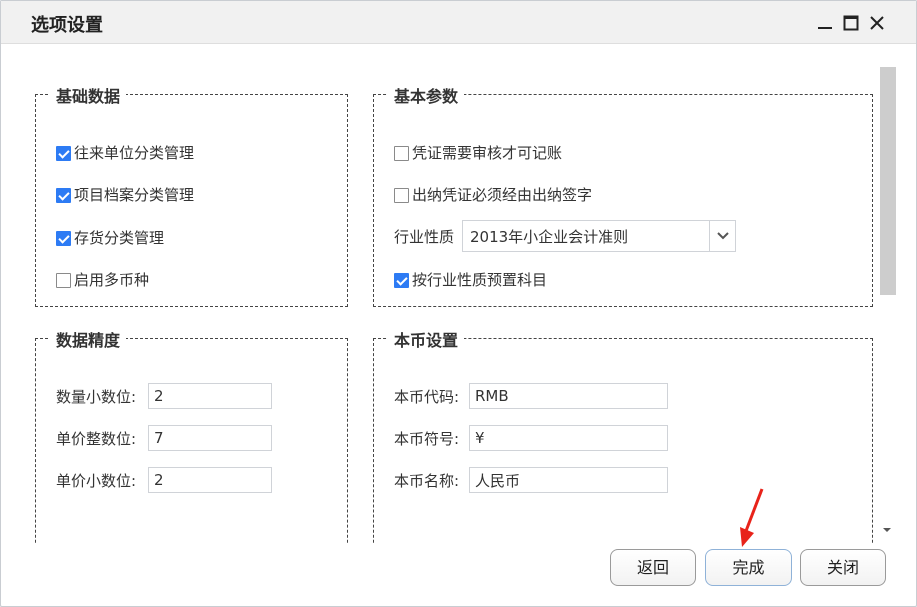  Describe the element at coordinates (427, 438) in the screenshot. I see `currency-symbol-label: 本币符号:` at that location.